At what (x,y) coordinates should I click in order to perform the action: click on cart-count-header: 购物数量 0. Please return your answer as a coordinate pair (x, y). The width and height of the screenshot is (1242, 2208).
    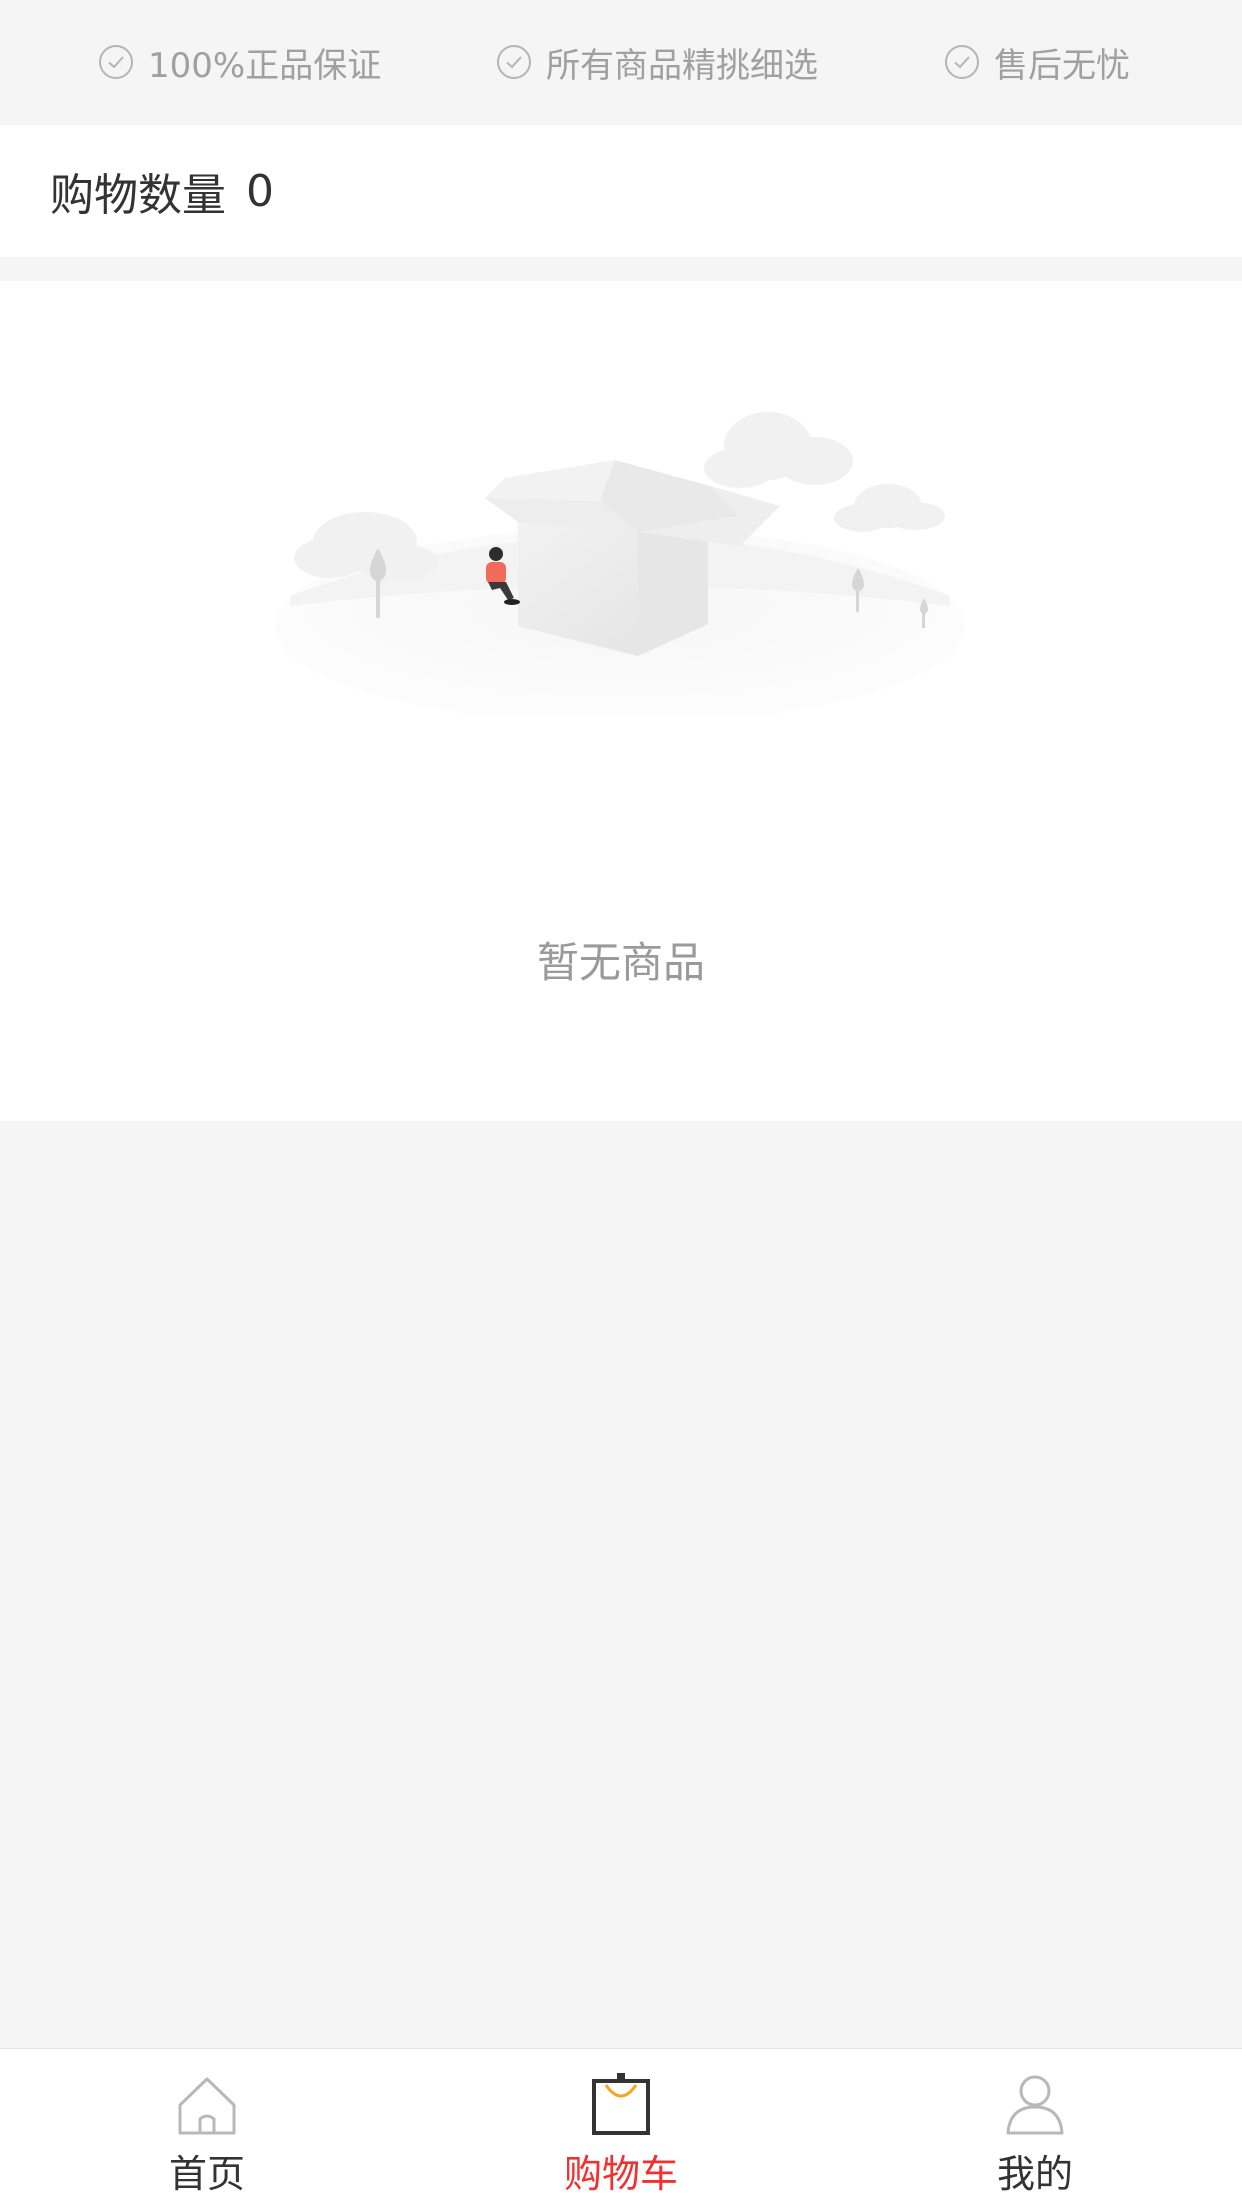
    Looking at the image, I should click on (621, 191).